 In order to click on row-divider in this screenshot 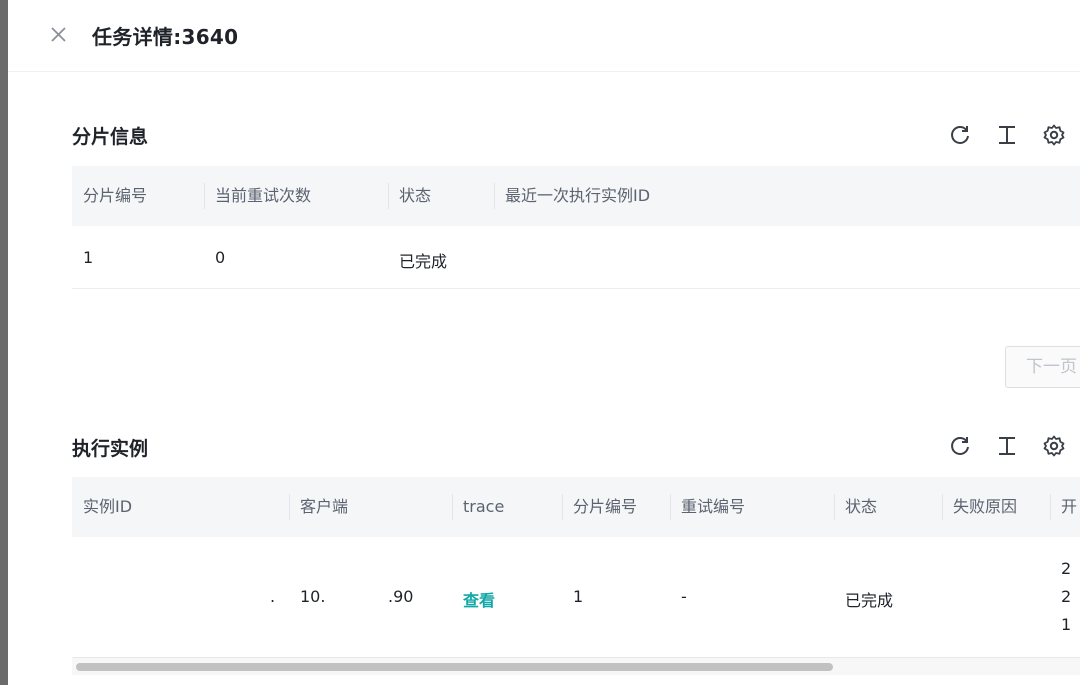, I will do `click(576, 288)`.